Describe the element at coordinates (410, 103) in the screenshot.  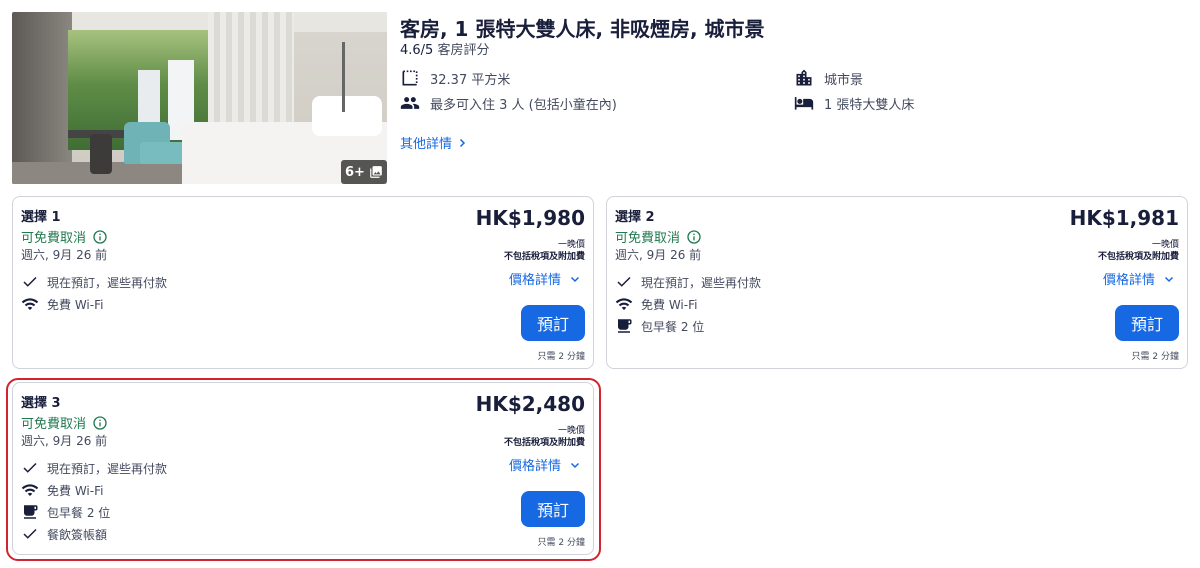
I see `people-icon` at that location.